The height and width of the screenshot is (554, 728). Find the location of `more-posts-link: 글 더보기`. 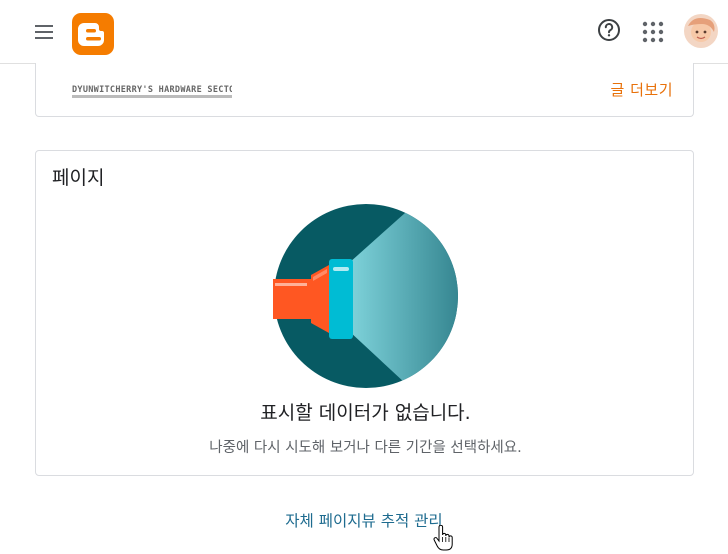

more-posts-link: 글 더보기 is located at coordinates (642, 89).